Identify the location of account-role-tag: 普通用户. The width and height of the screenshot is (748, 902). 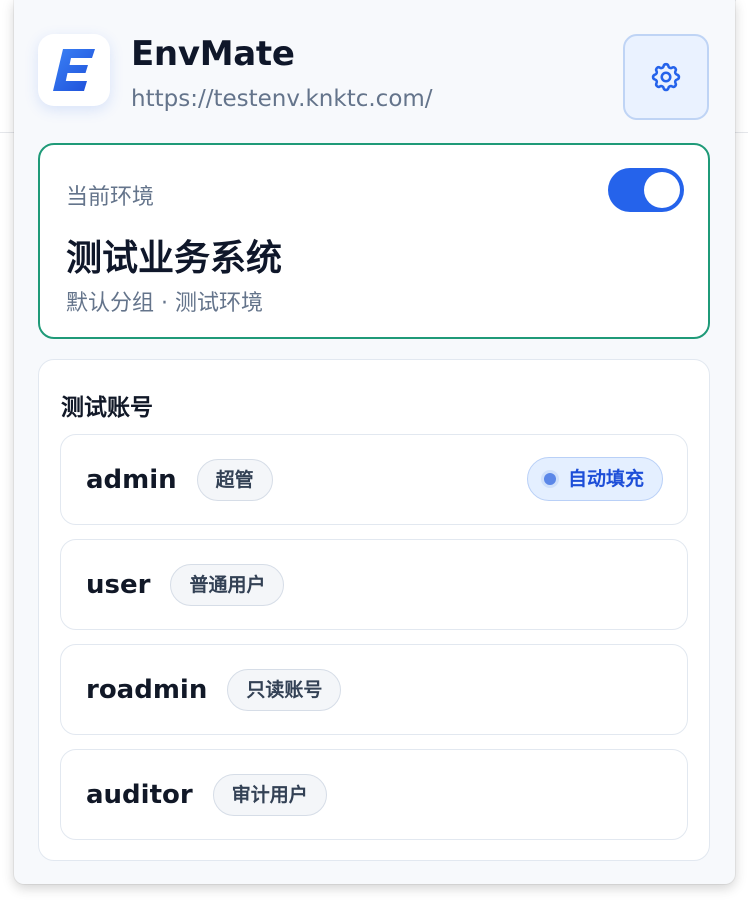
(227, 584).